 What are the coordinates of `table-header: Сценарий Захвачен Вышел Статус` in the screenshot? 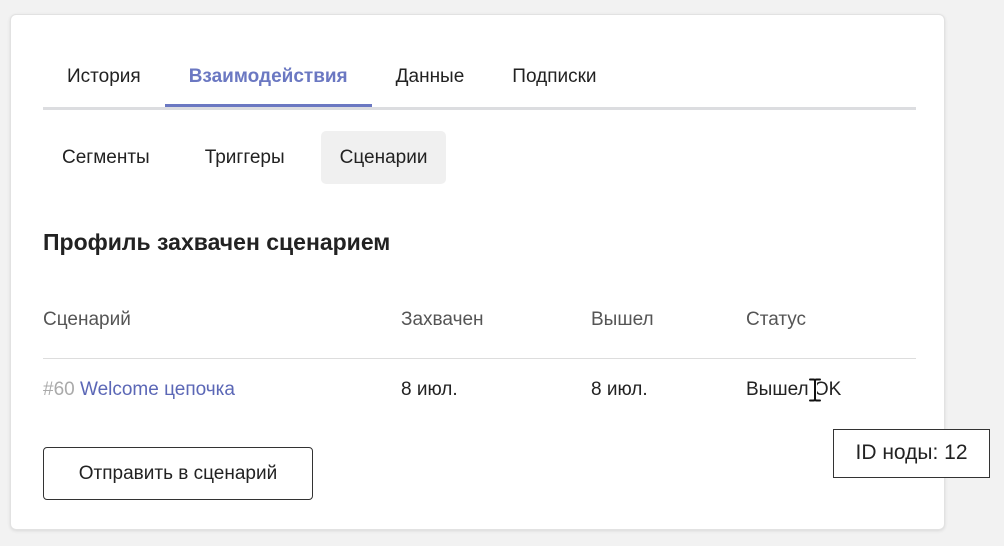 It's located at (479, 329).